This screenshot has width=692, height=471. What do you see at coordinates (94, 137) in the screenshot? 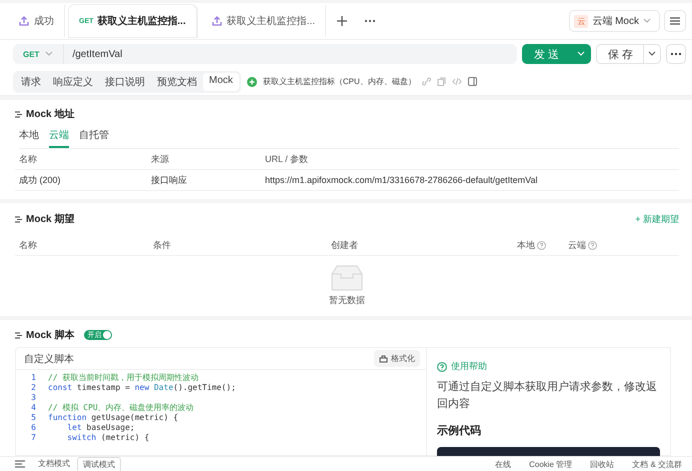
I see `address-tab: 自托管` at bounding box center [94, 137].